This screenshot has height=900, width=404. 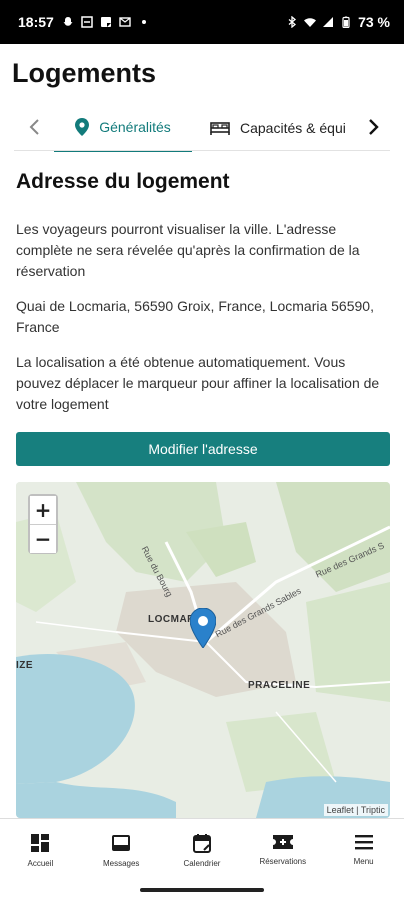 I want to click on nav-reservations: Réservations, so click(x=282, y=849).